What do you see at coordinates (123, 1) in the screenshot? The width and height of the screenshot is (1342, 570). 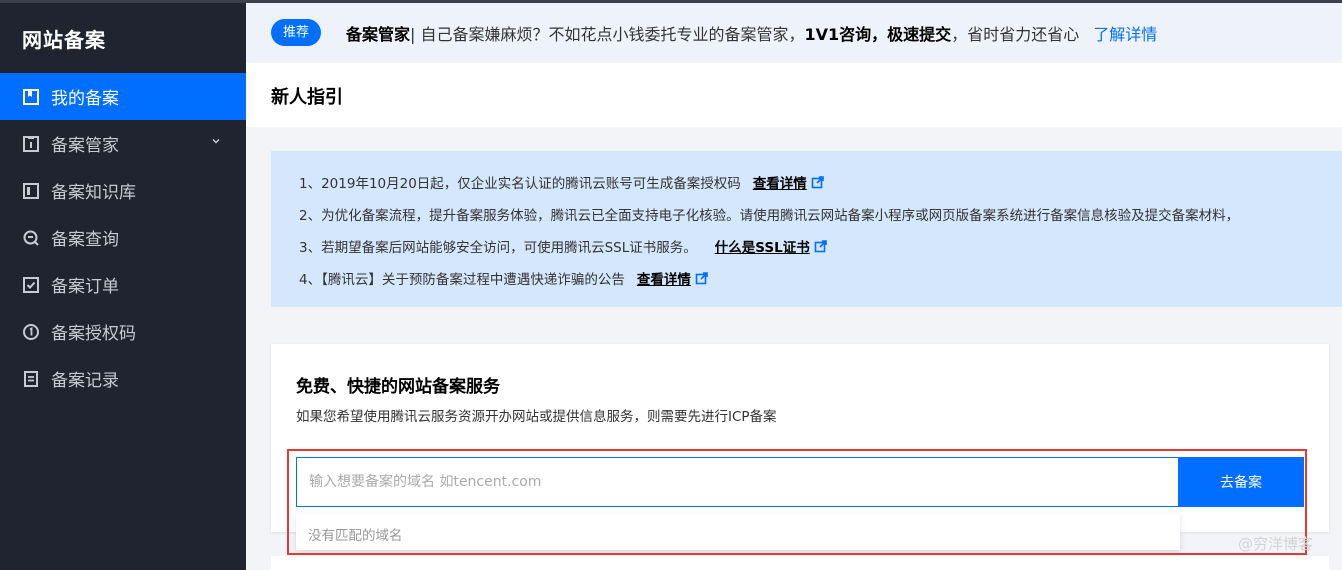 I see `sidebar-top-divider` at bounding box center [123, 1].